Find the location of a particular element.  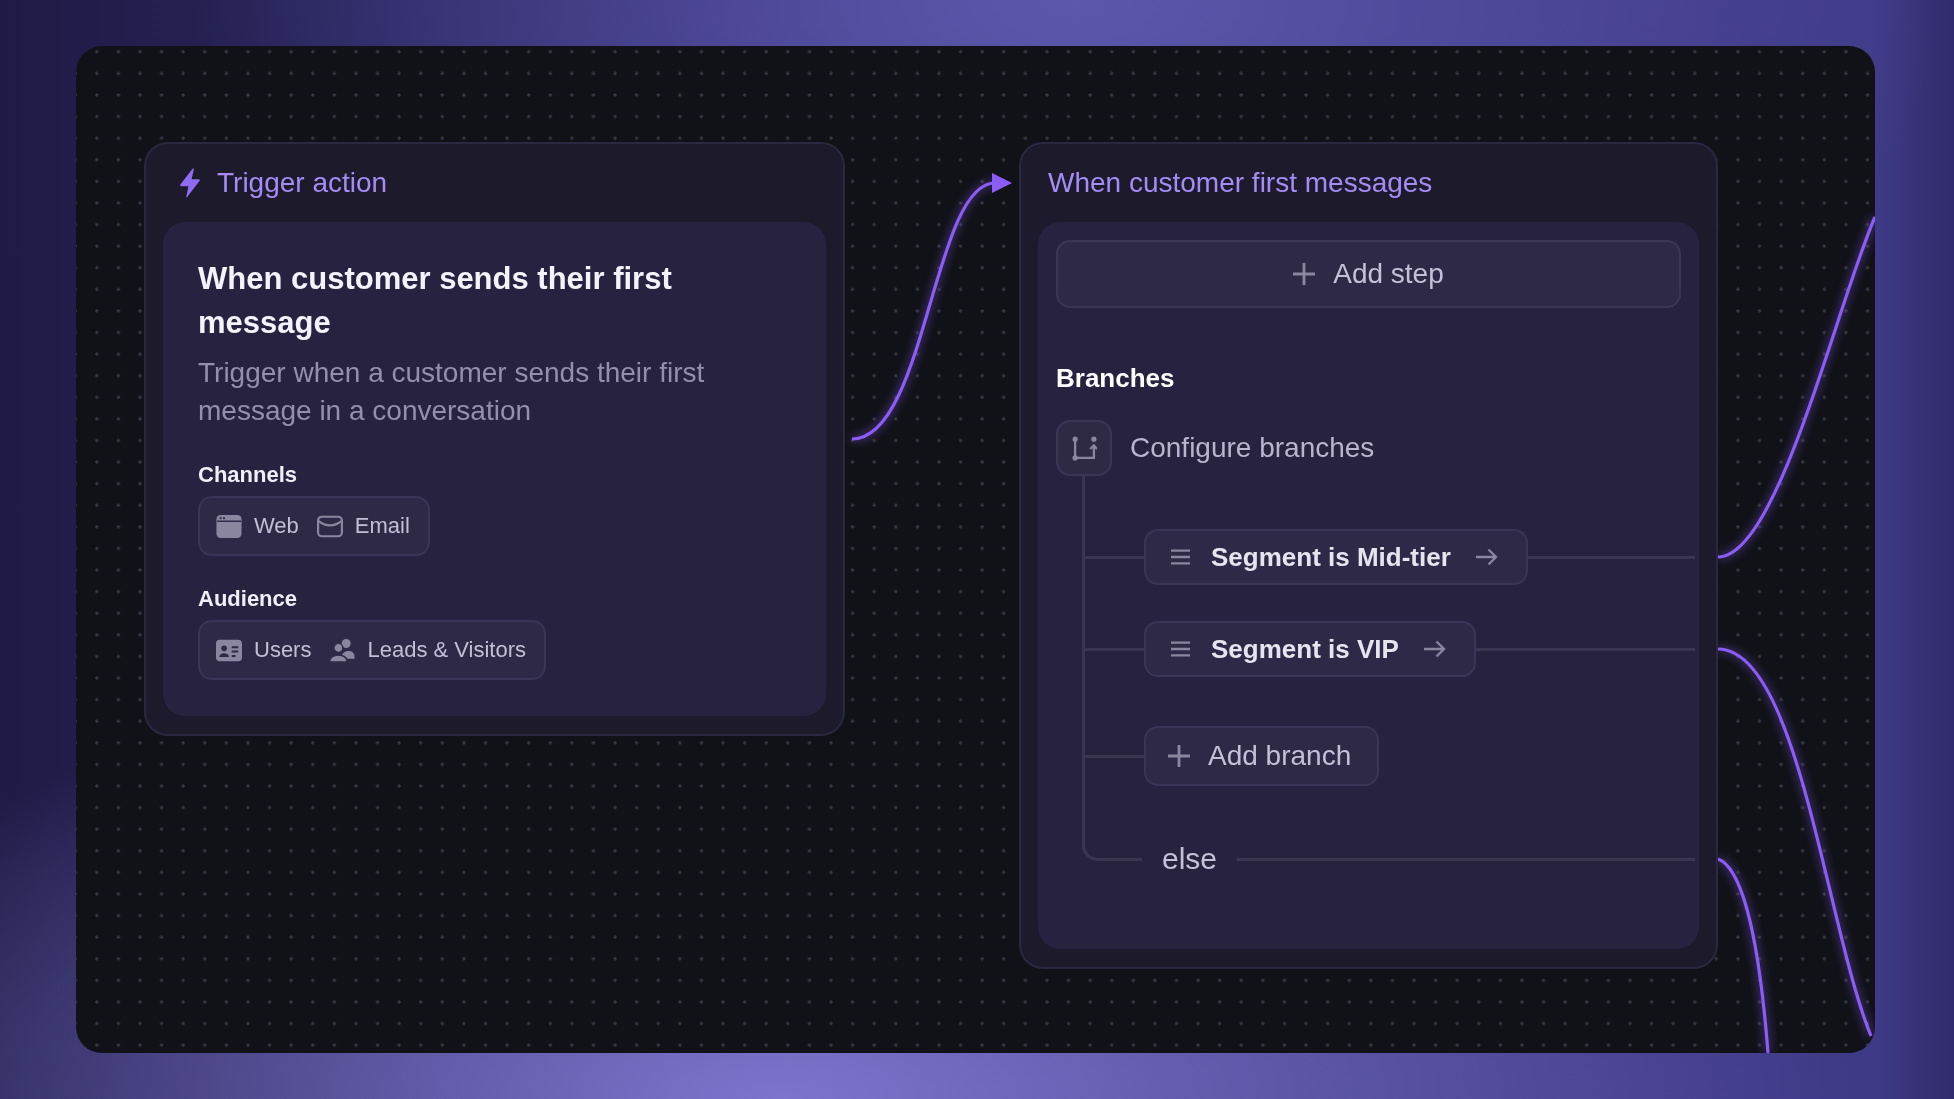

section-heading: Branches is located at coordinates (1116, 378).